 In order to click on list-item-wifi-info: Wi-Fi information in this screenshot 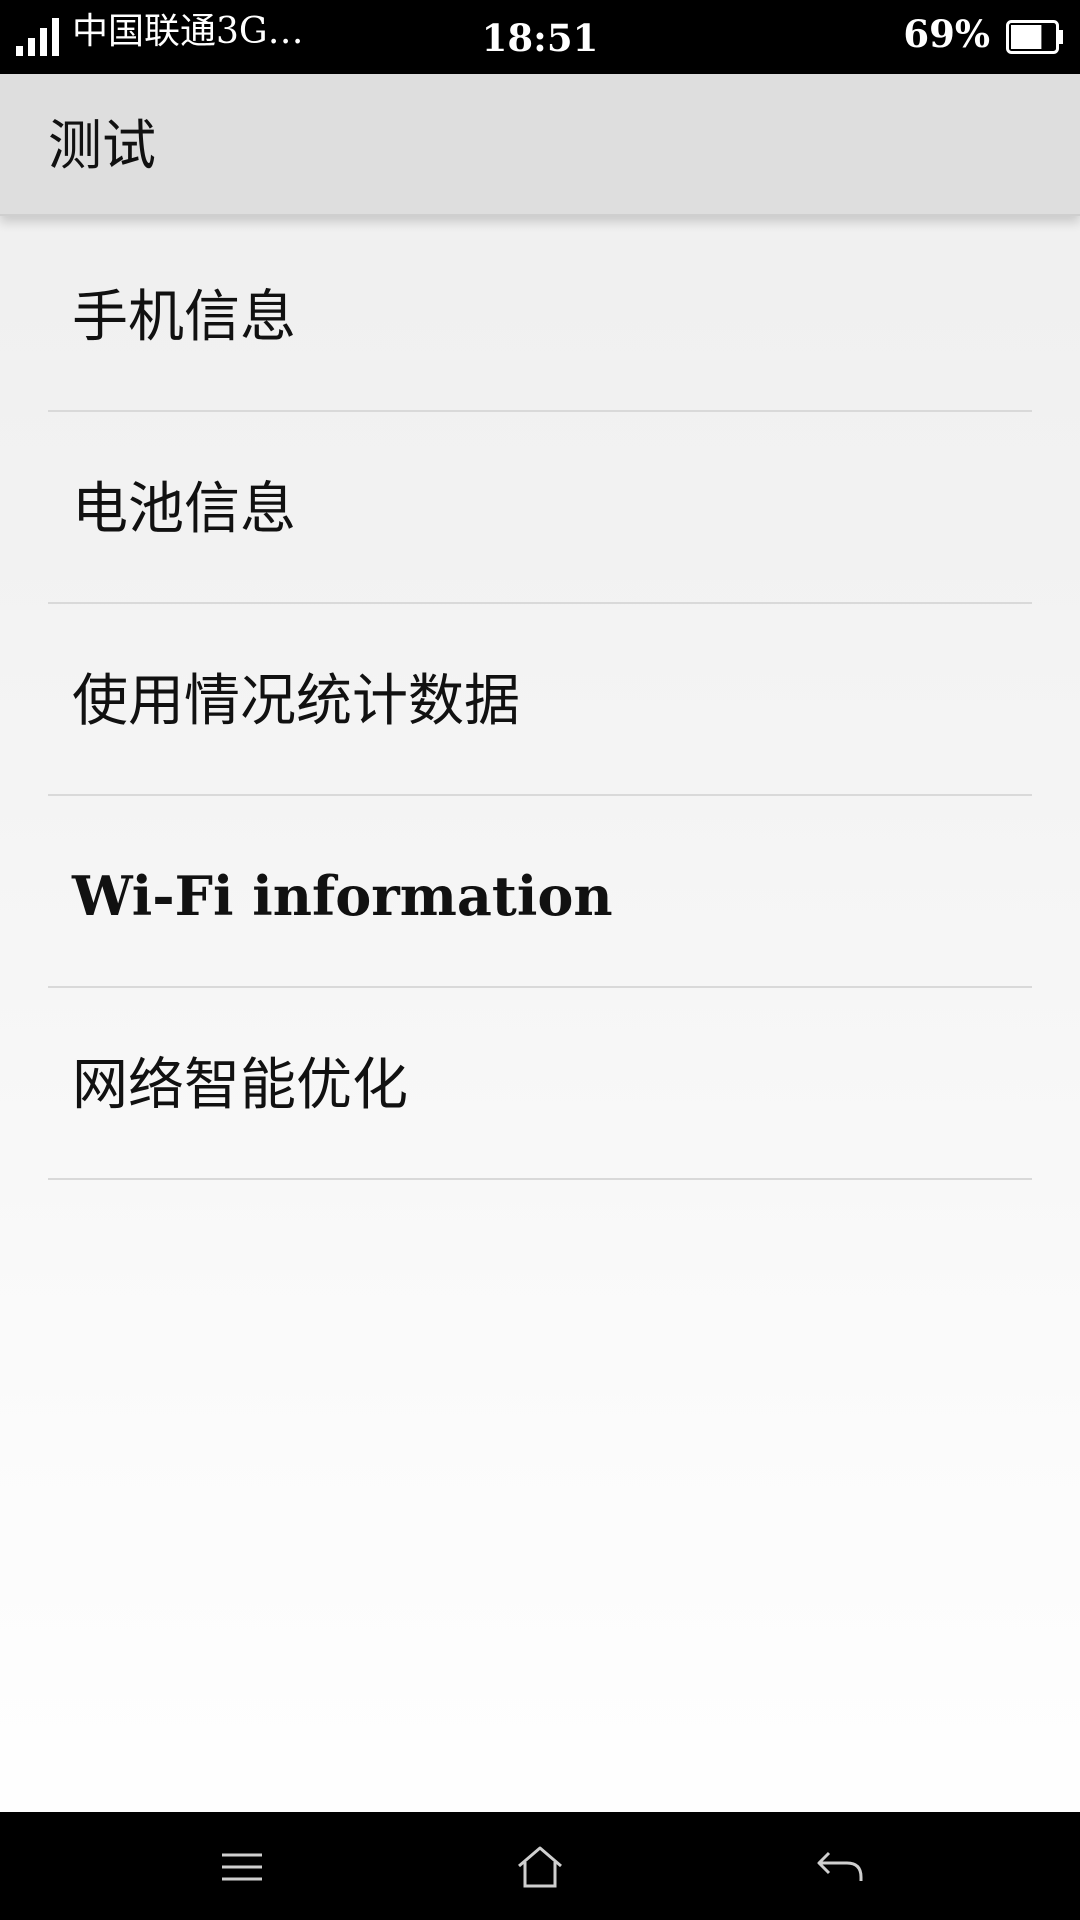, I will do `click(540, 892)`.